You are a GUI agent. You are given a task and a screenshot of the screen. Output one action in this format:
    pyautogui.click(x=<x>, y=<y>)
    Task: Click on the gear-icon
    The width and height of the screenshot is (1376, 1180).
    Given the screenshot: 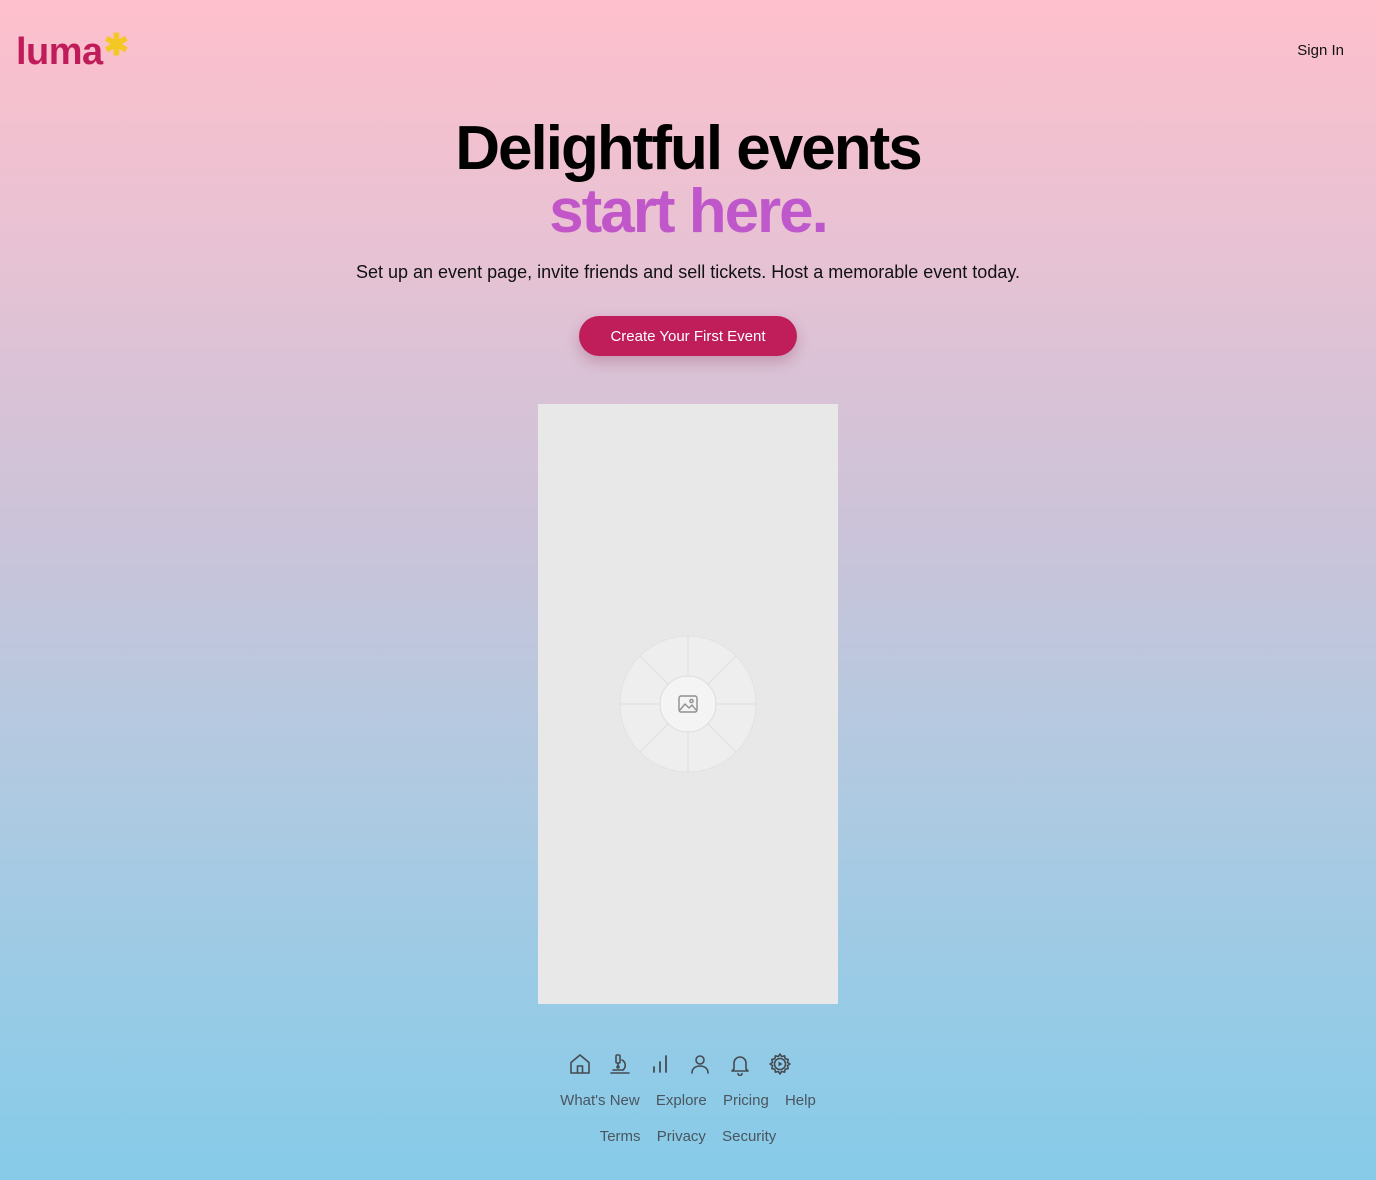 What is the action you would take?
    pyautogui.click(x=780, y=1064)
    